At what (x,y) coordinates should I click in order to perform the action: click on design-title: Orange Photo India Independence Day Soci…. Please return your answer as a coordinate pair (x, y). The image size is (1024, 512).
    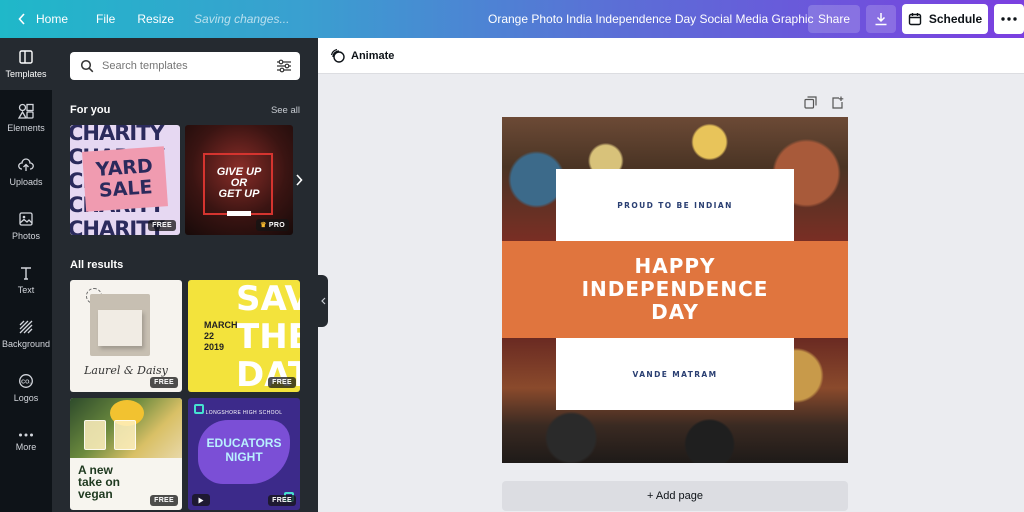
    Looking at the image, I should click on (651, 19).